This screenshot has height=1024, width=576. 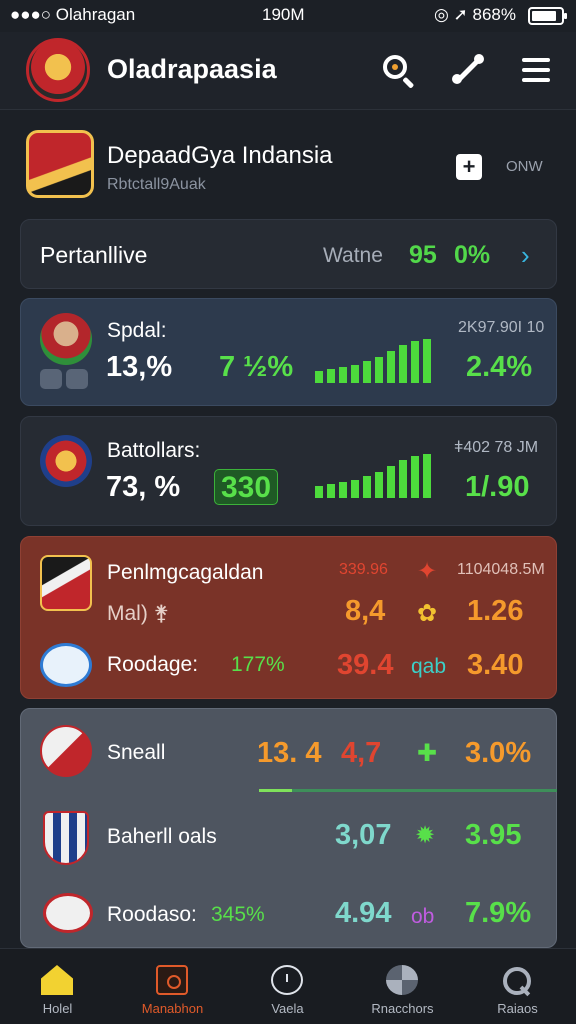 I want to click on performance-value: 95, so click(x=423, y=255).